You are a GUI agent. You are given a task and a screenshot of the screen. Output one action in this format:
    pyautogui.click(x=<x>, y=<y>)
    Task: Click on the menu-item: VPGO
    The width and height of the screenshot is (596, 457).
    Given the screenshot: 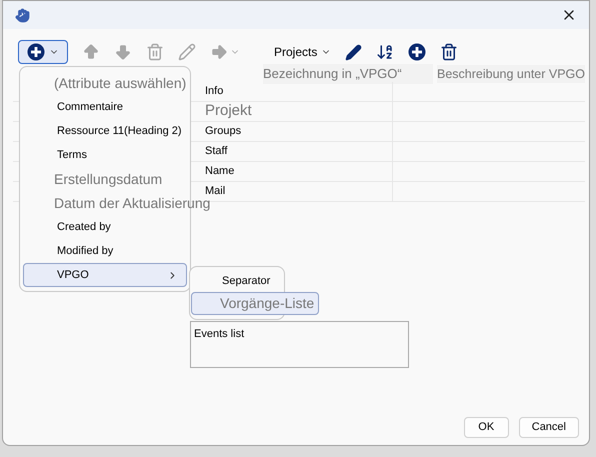 What is the action you would take?
    pyautogui.click(x=105, y=275)
    